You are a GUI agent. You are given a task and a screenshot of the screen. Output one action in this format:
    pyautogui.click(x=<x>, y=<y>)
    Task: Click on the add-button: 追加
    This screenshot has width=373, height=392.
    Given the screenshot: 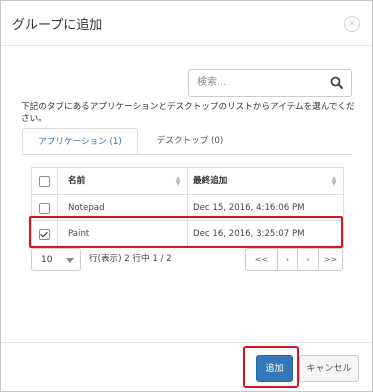 What is the action you would take?
    pyautogui.click(x=274, y=368)
    